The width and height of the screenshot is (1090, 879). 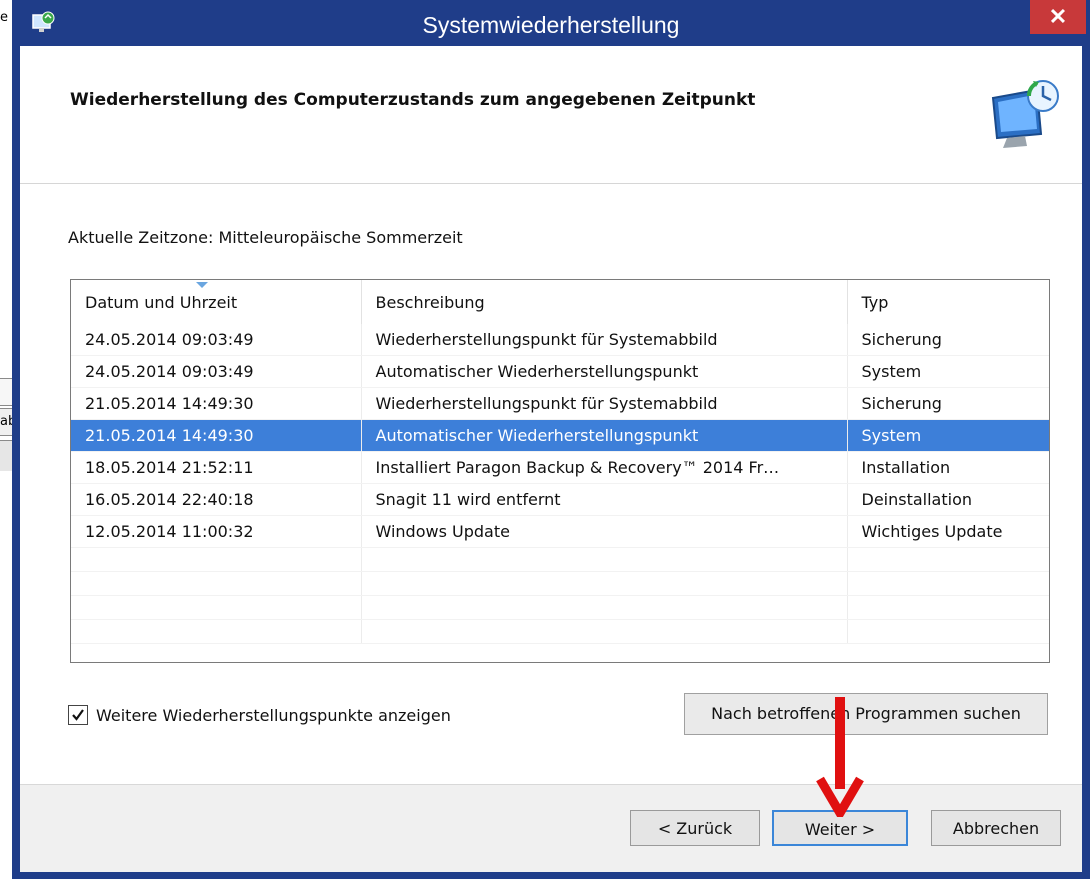 I want to click on column-header-date: Datum und Uhrzeit, so click(x=216, y=302).